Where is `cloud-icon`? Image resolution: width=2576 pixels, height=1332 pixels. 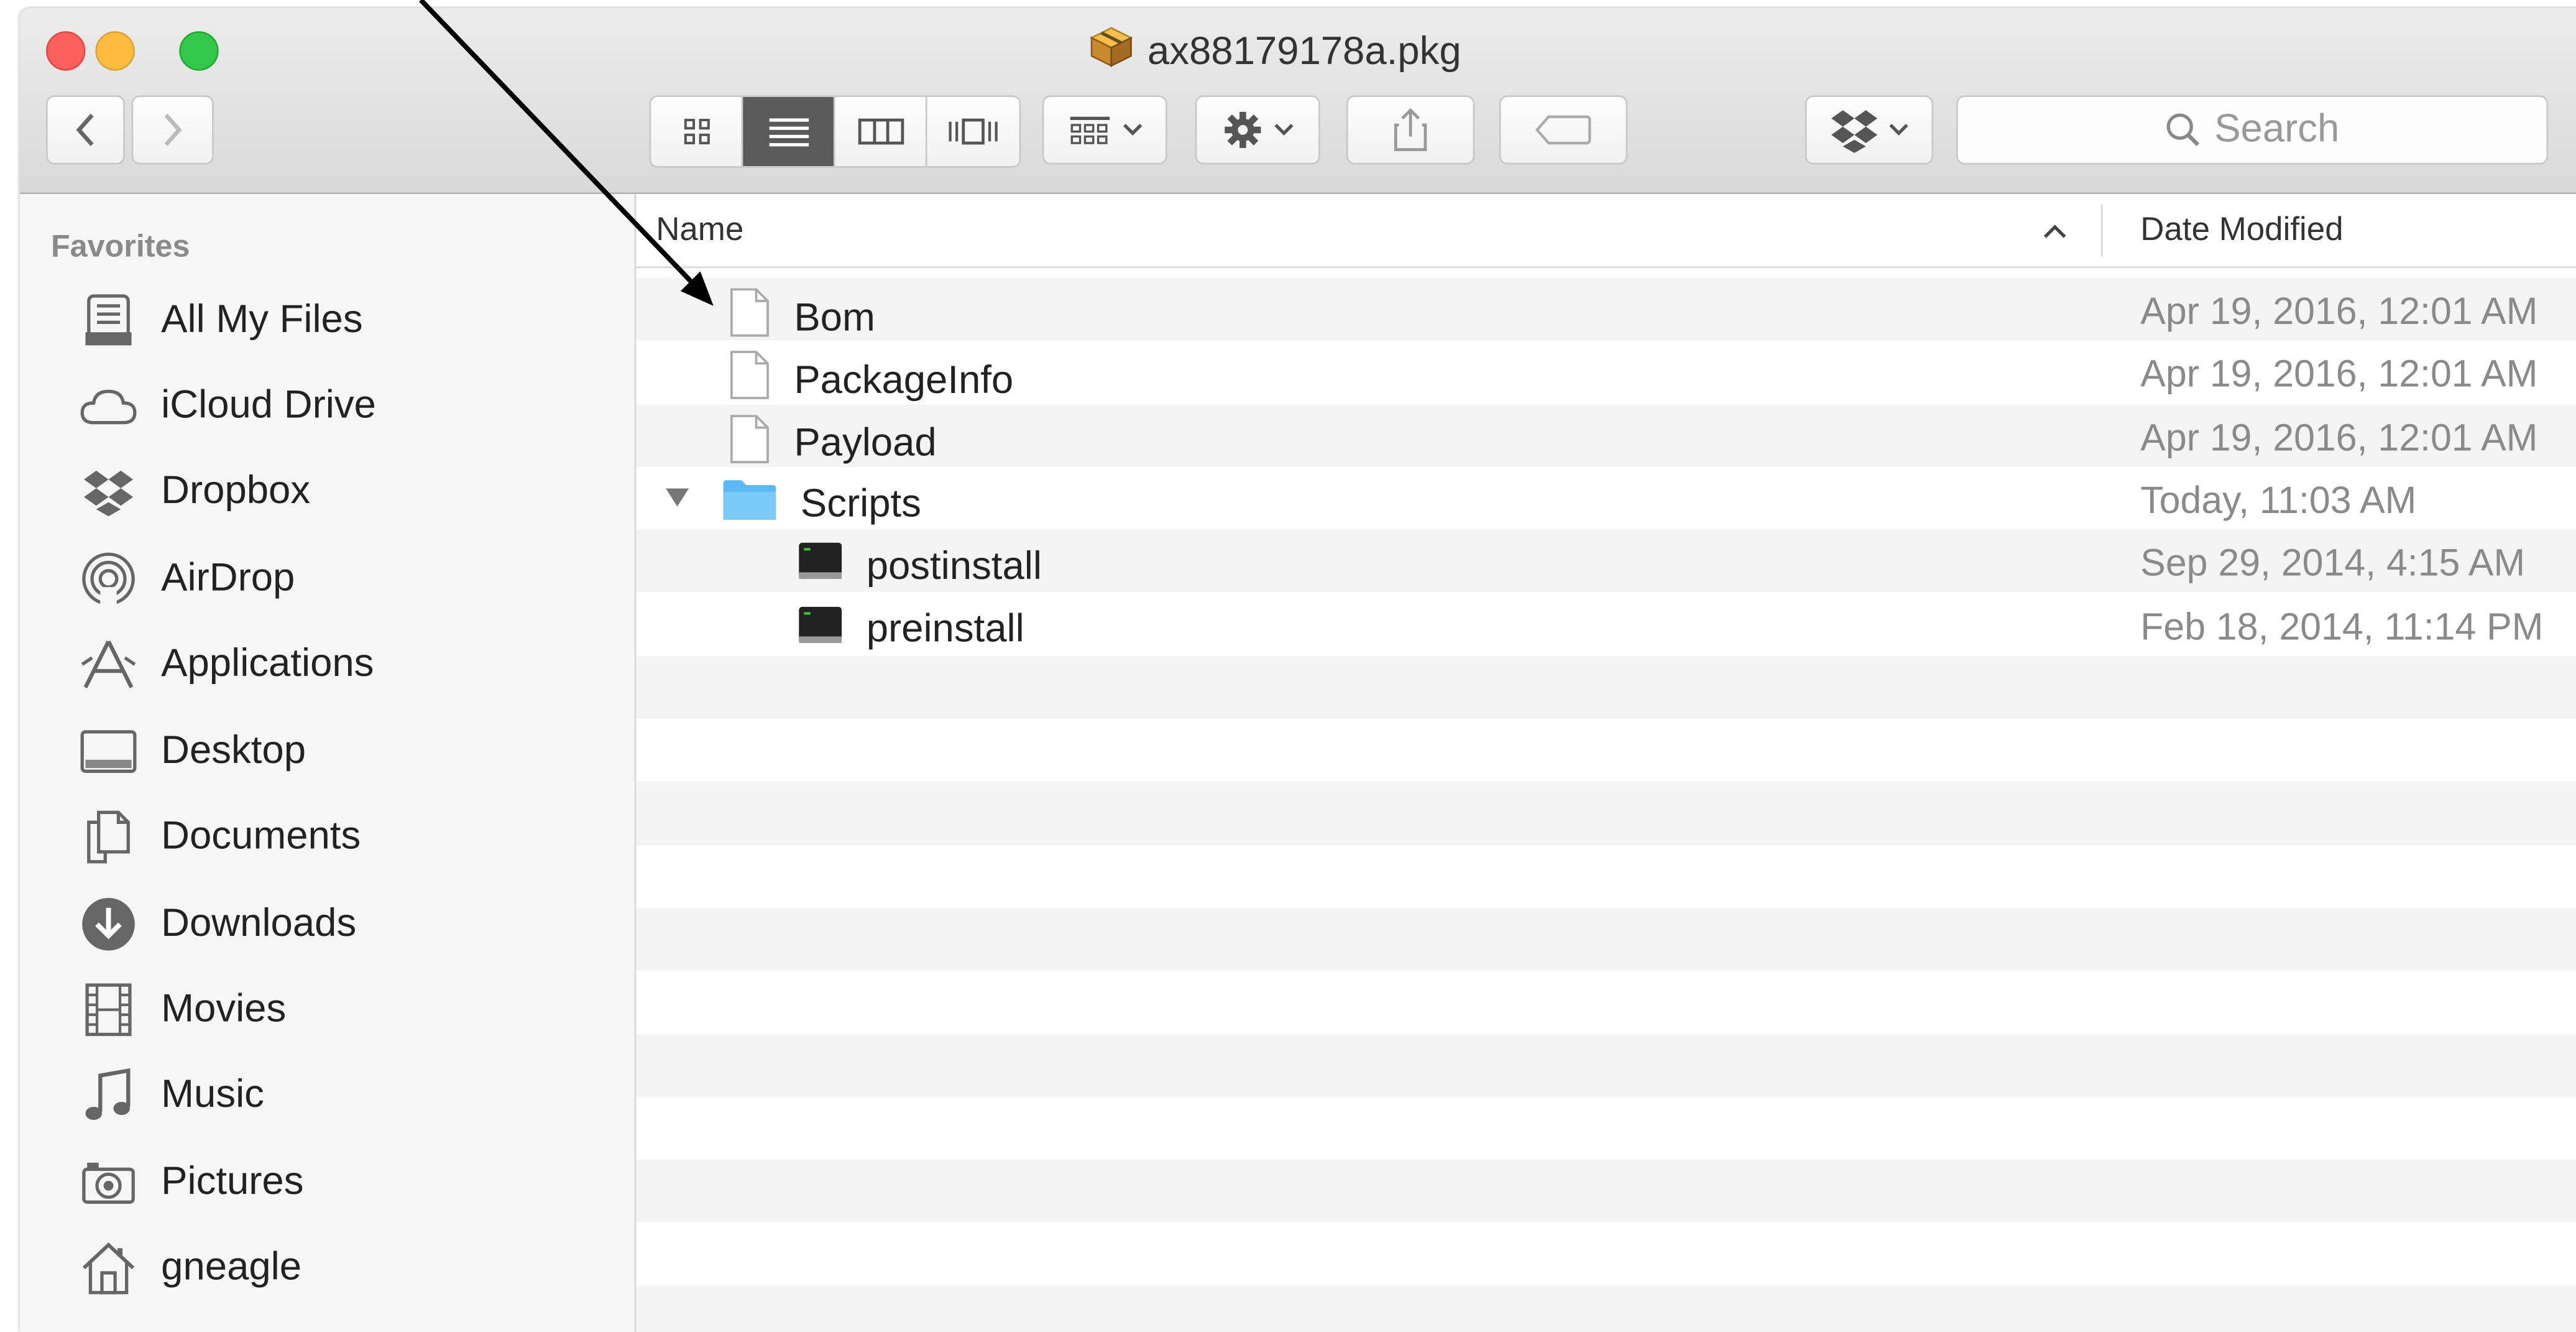
cloud-icon is located at coordinates (108, 406).